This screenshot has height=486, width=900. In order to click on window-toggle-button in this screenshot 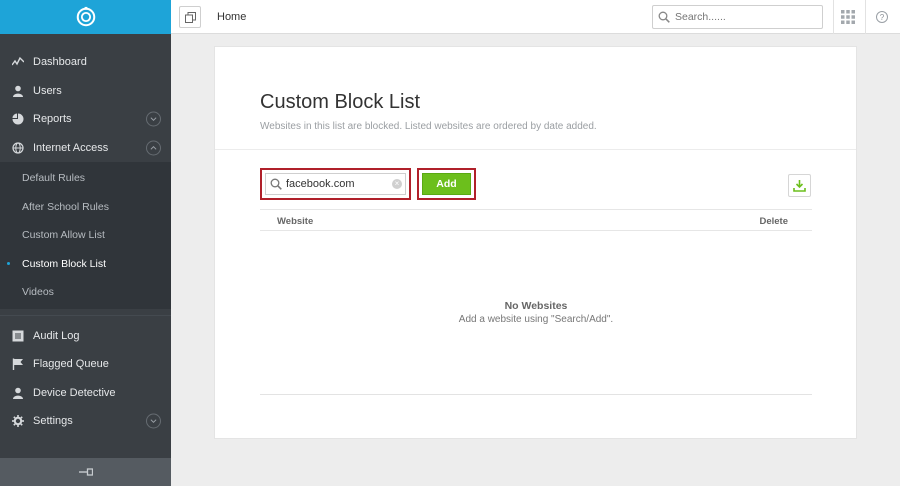, I will do `click(190, 17)`.